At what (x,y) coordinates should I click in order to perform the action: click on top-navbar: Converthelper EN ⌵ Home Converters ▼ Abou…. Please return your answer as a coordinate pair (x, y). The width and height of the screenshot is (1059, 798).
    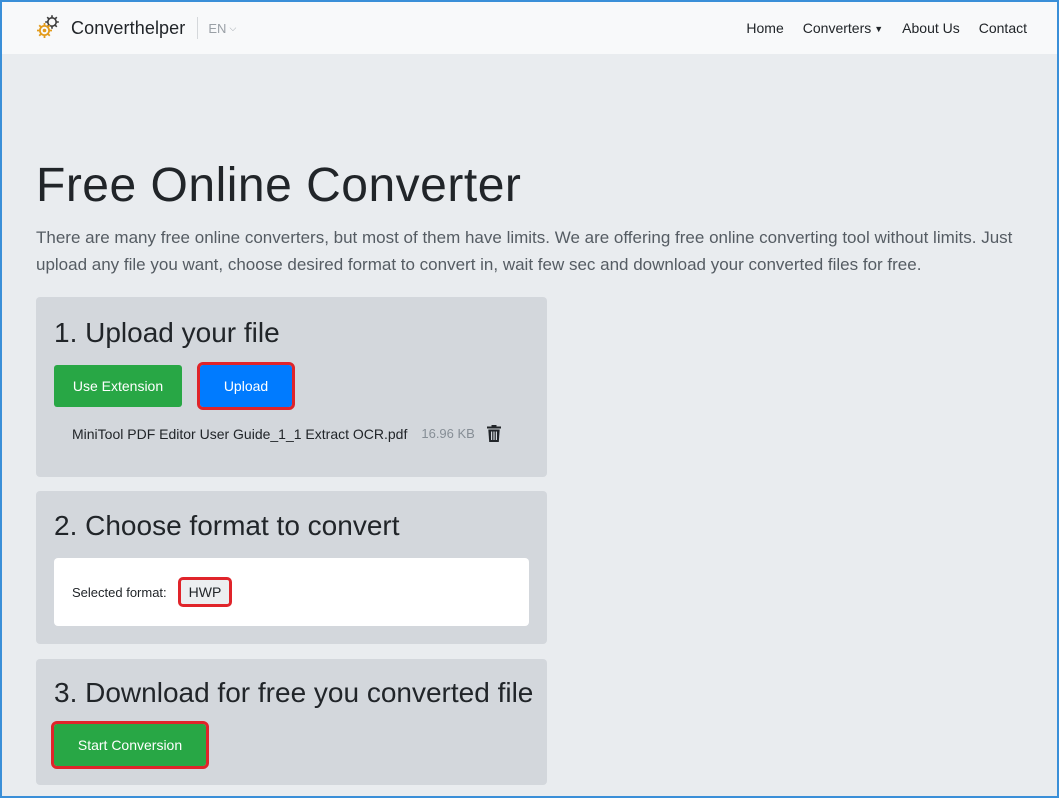
    Looking at the image, I should click on (529, 28).